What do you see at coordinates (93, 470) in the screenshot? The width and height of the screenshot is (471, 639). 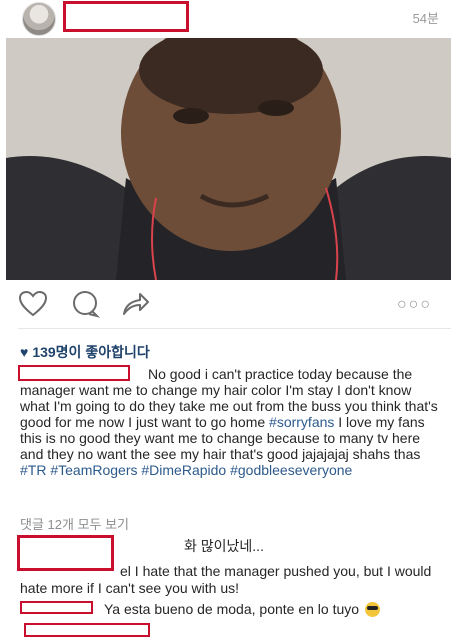 I see `hashtag-link: #TeamRogers` at bounding box center [93, 470].